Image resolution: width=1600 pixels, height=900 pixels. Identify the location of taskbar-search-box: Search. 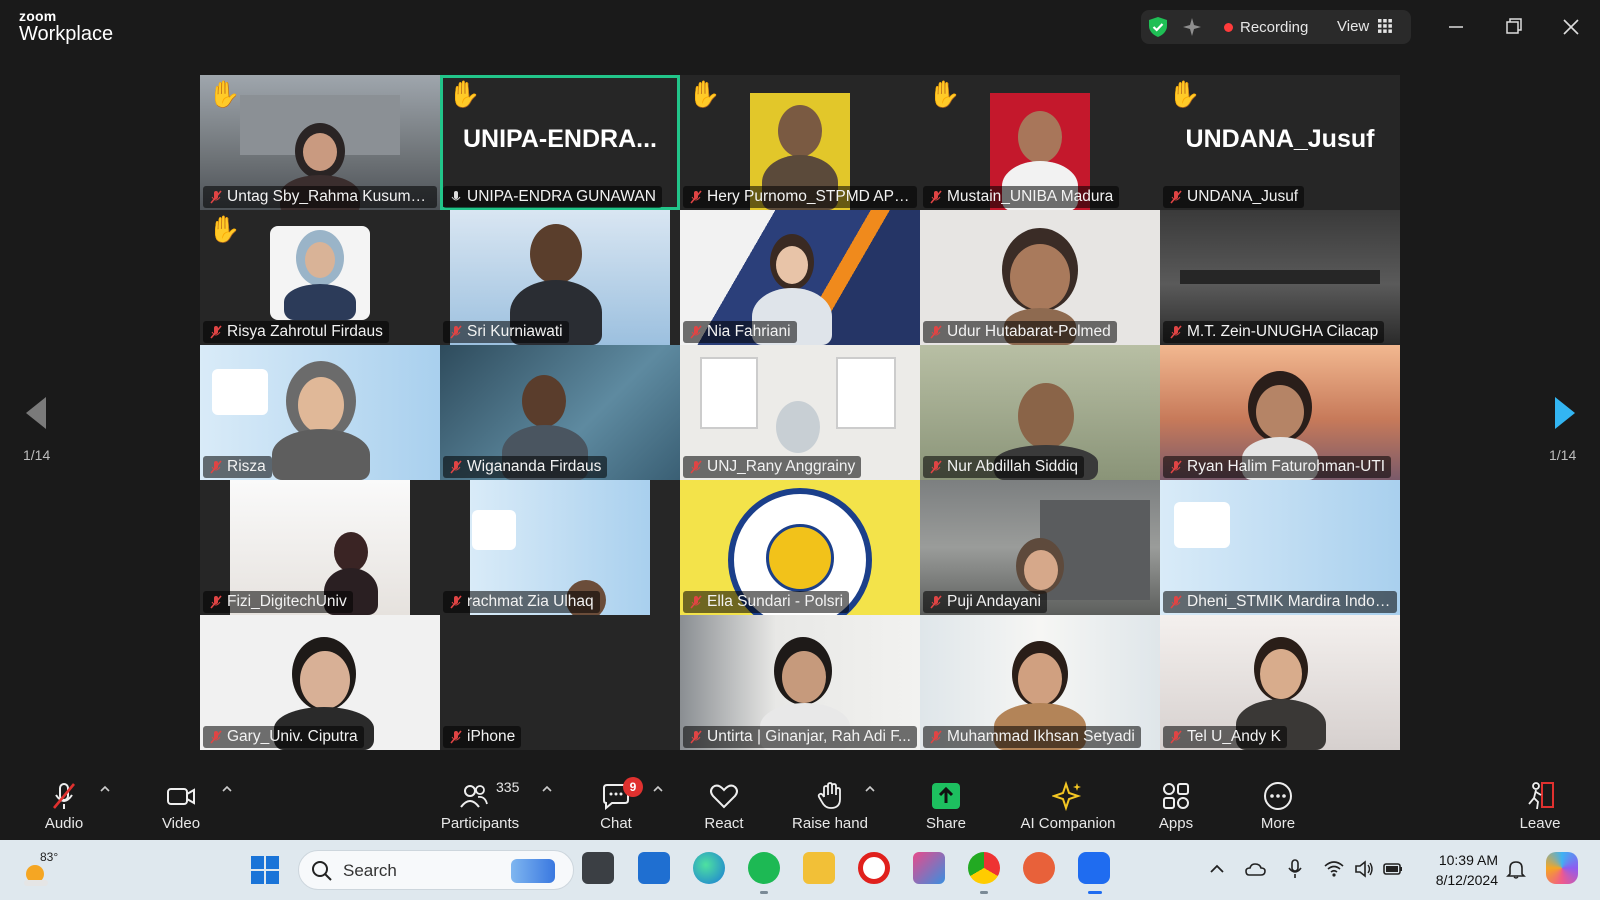
(436, 870).